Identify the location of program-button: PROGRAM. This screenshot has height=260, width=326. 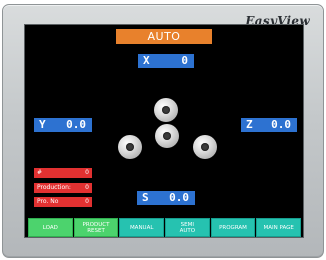
(233, 227).